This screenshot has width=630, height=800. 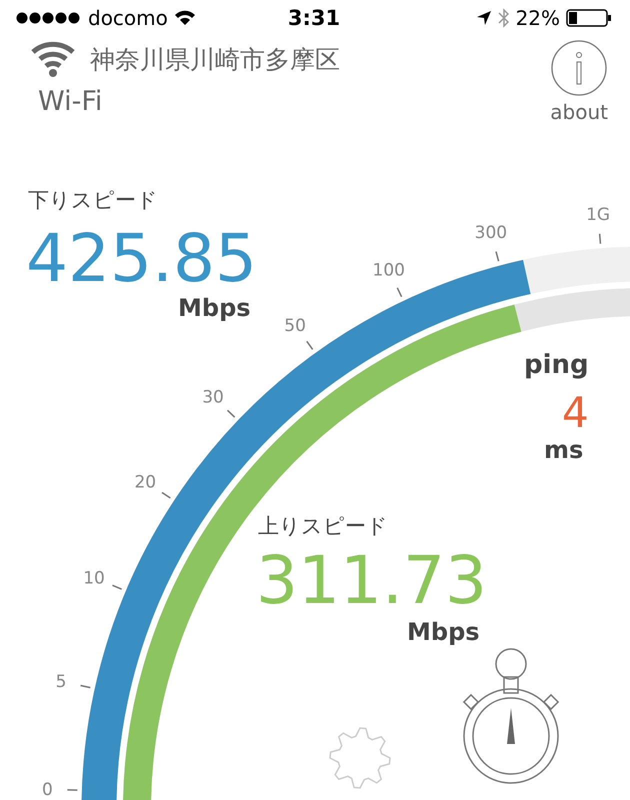 What do you see at coordinates (141, 259) in the screenshot?
I see `download-speed: 425.85` at bounding box center [141, 259].